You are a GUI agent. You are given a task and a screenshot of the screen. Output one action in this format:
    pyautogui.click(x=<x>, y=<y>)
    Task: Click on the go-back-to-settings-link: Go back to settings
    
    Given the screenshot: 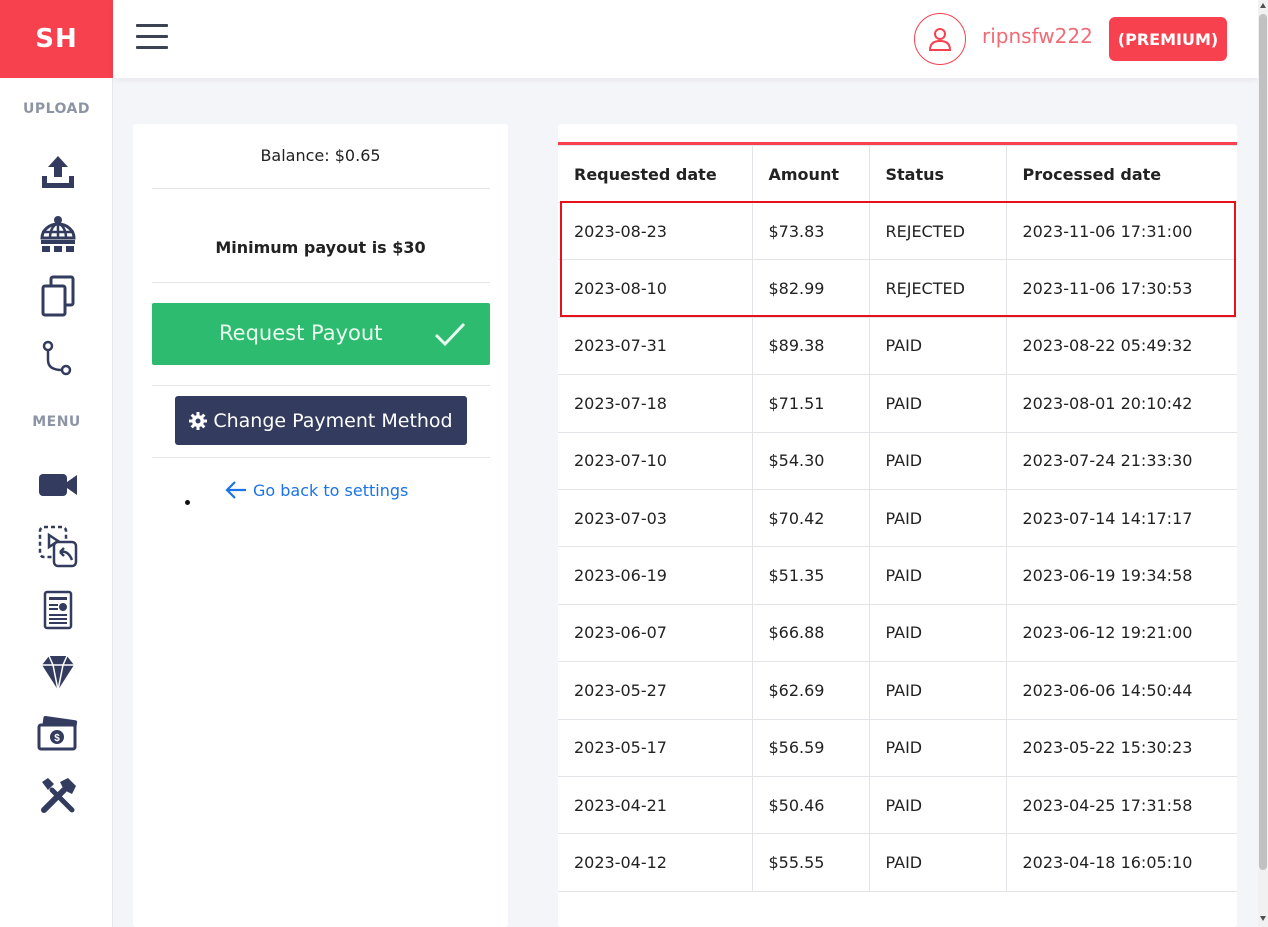 What is the action you would take?
    pyautogui.click(x=316, y=490)
    